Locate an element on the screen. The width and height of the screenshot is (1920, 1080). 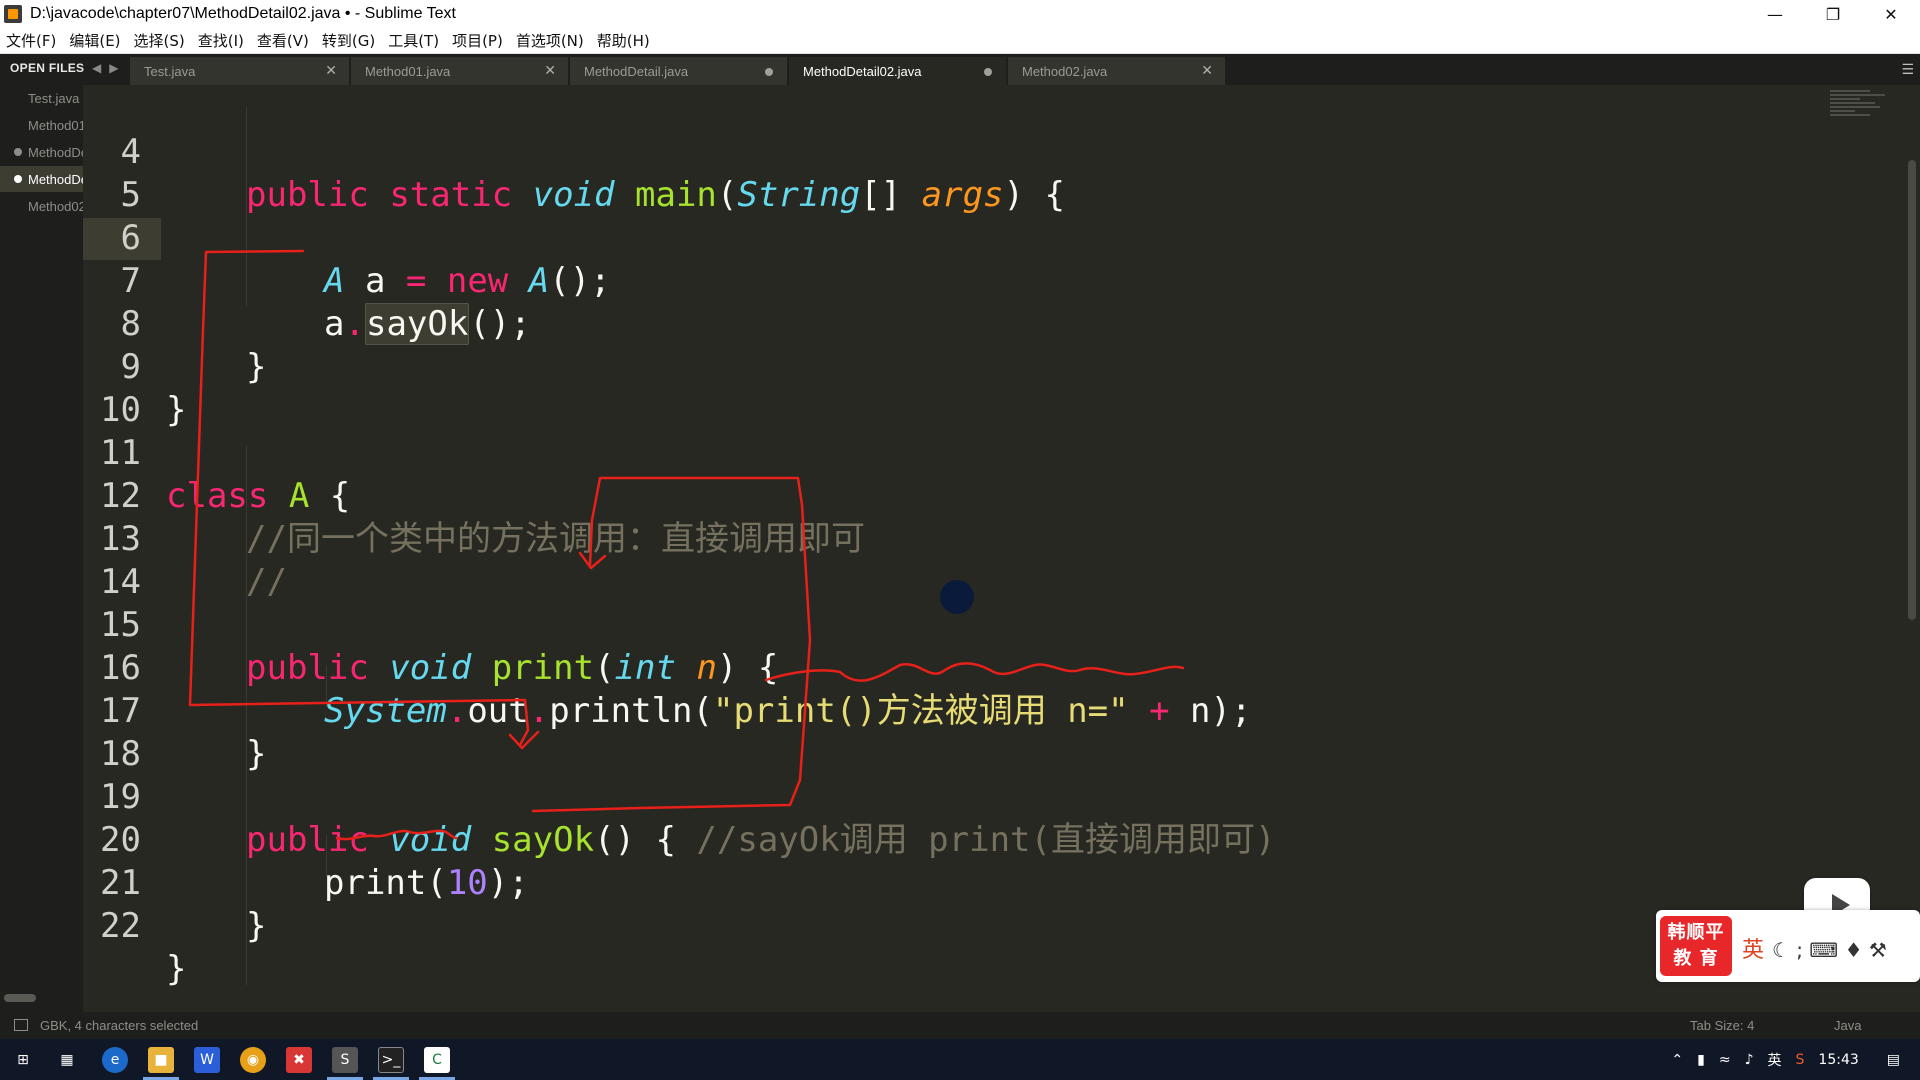
sidebar-item-methoddetail: MethodDetail is located at coordinates (41, 152).